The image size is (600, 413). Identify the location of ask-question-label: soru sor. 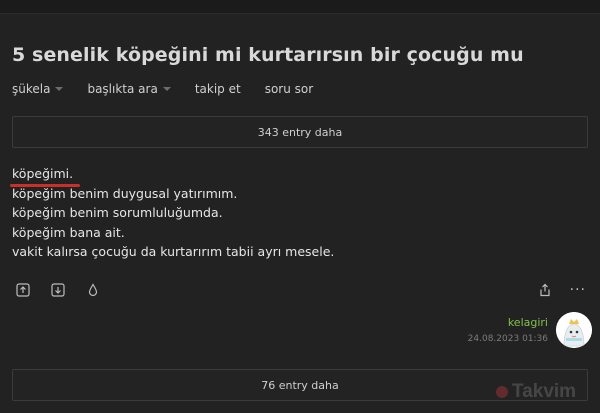
(289, 89).